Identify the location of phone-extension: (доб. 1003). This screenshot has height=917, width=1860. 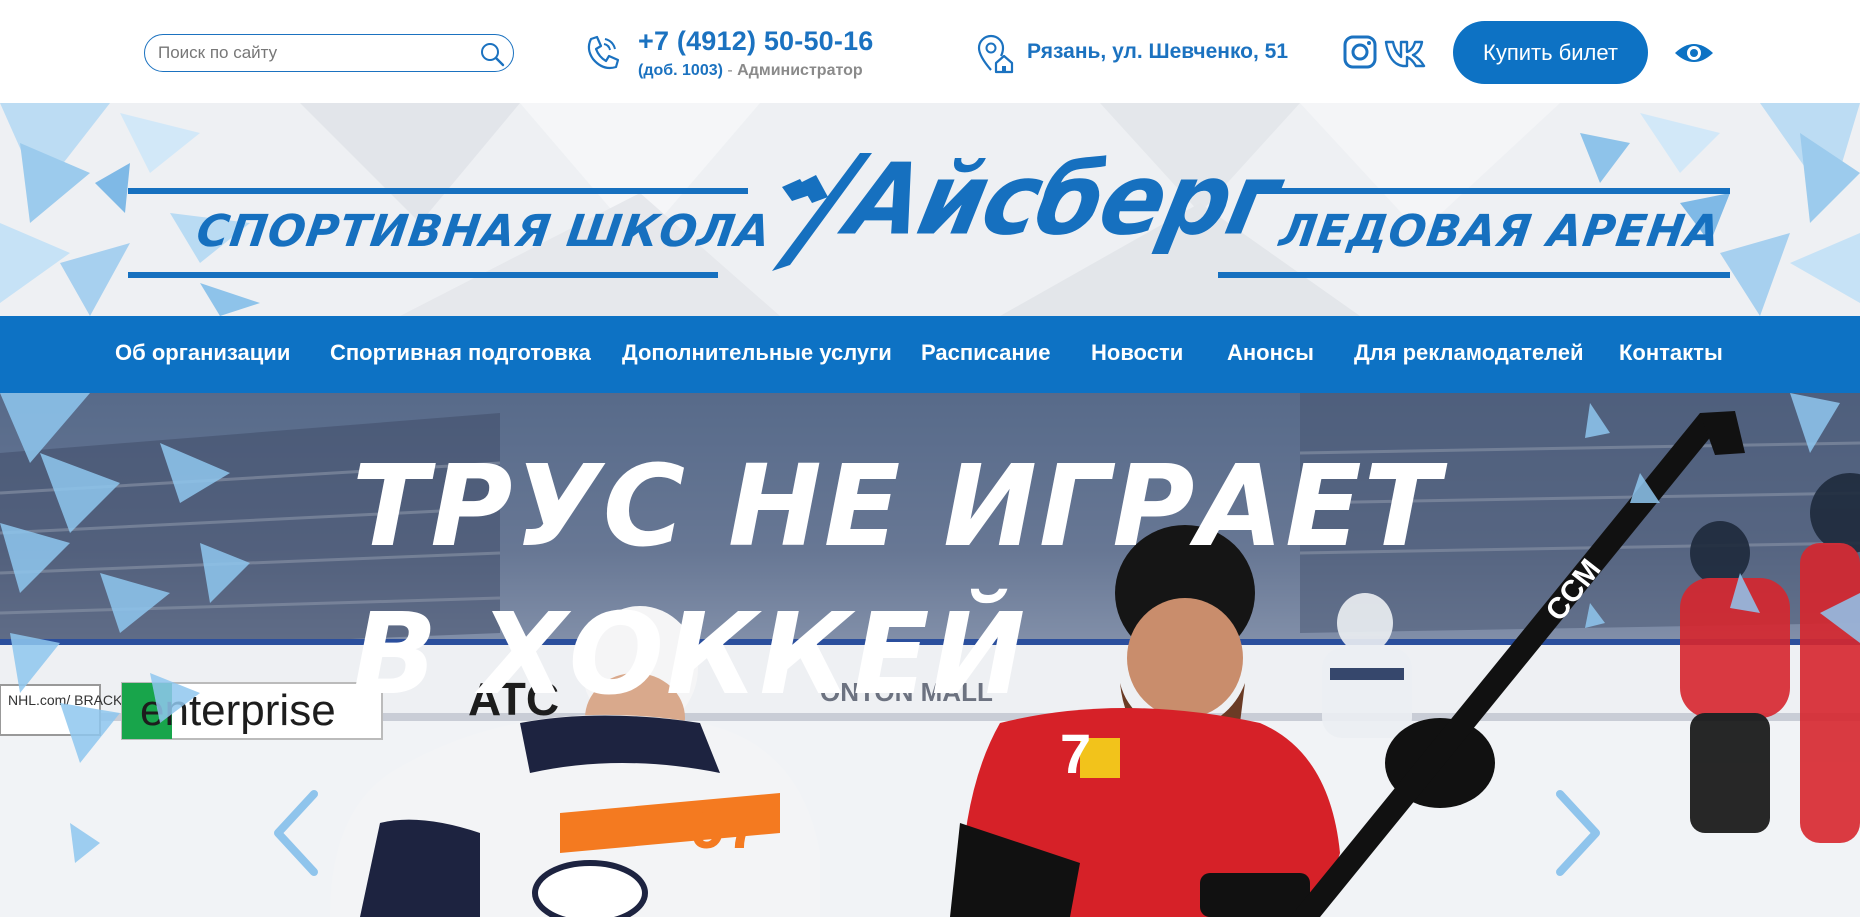
(680, 70).